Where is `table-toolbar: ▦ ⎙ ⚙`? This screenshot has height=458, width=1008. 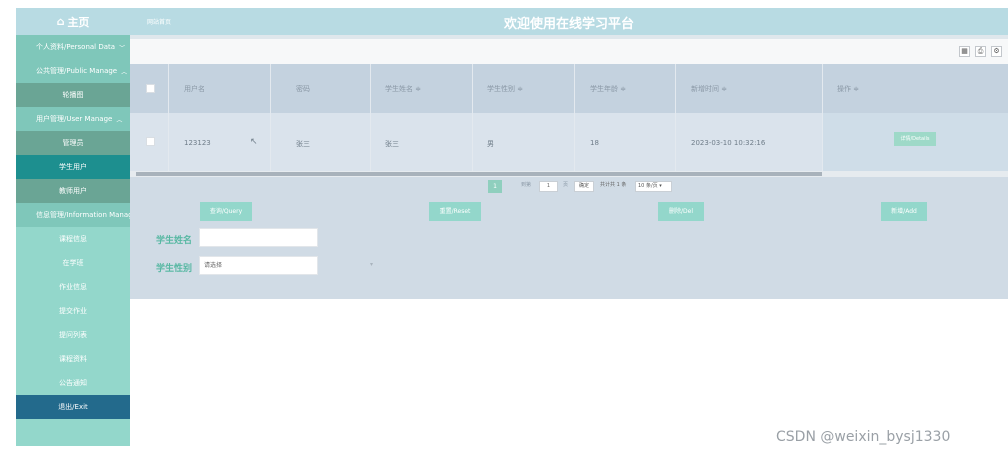 table-toolbar: ▦ ⎙ ⚙ is located at coordinates (569, 51).